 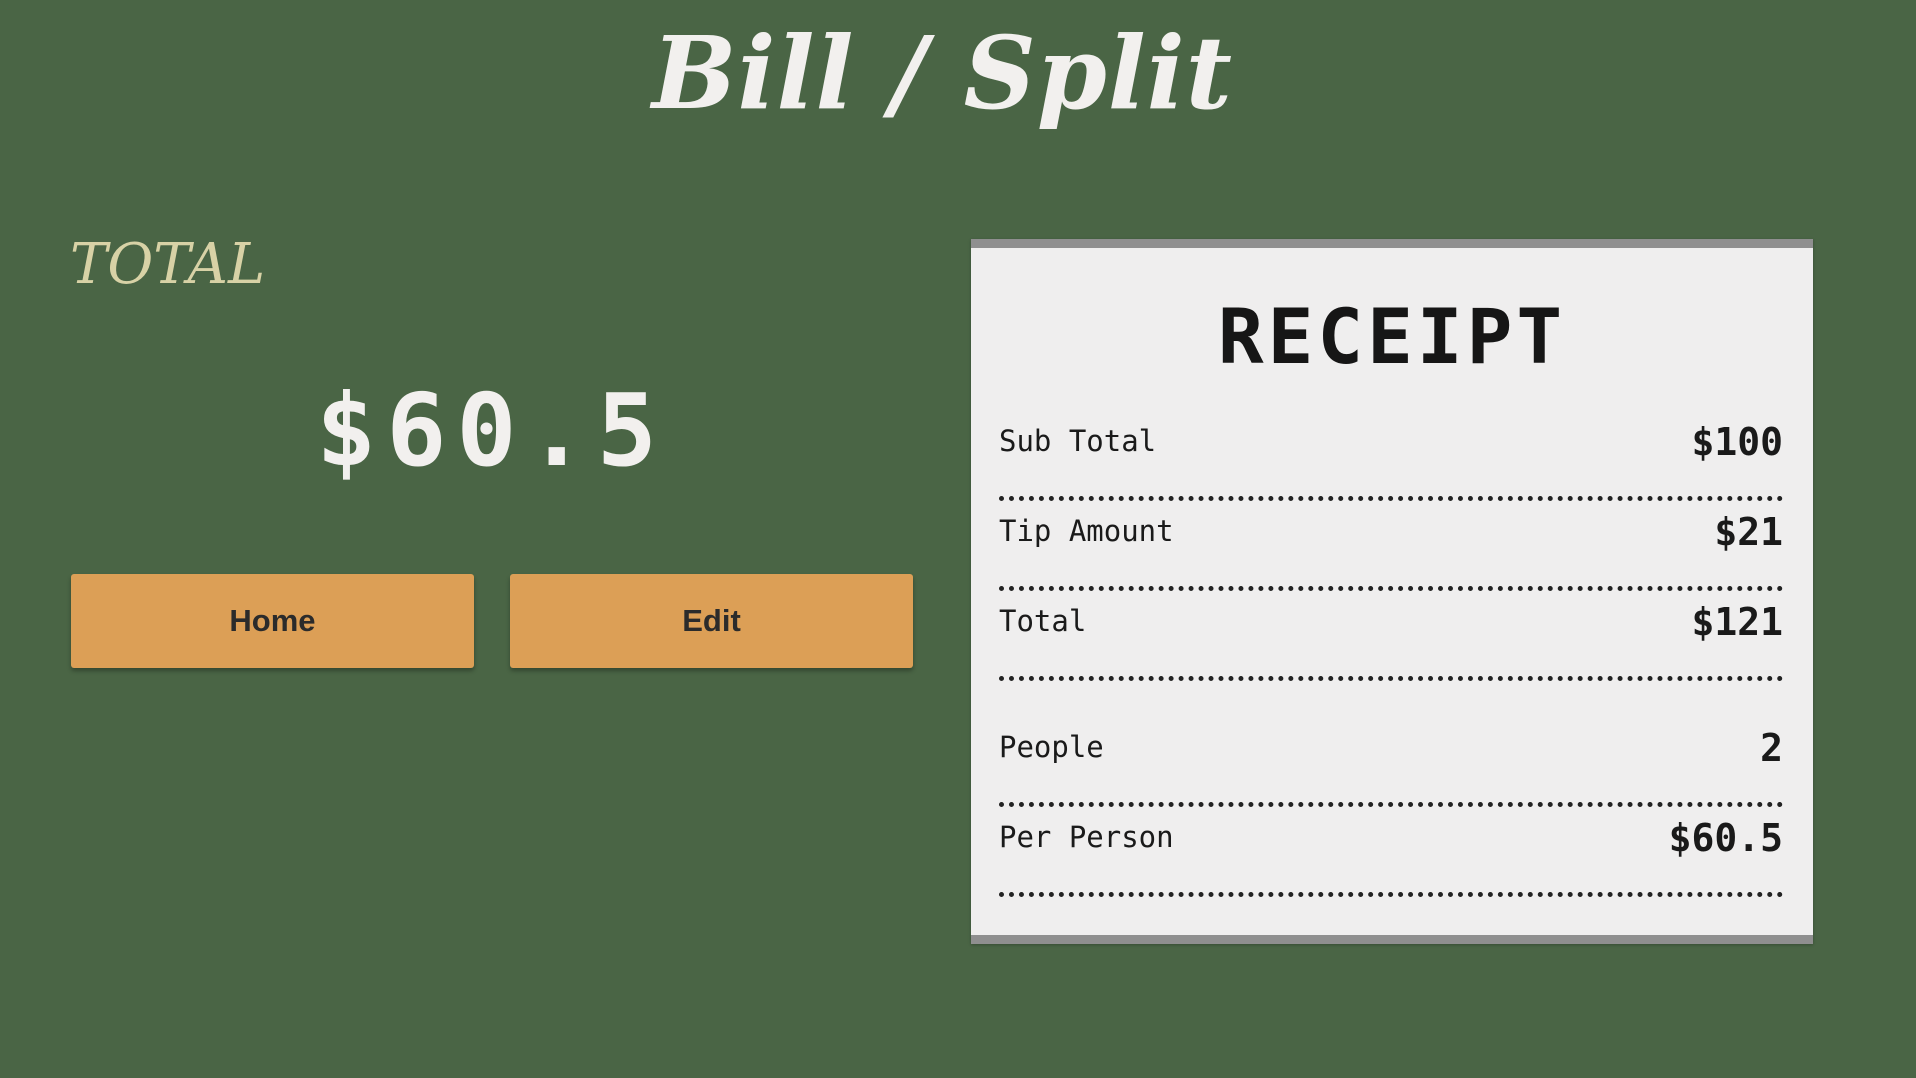 I want to click on app-title: Bill / Split, so click(x=942, y=73).